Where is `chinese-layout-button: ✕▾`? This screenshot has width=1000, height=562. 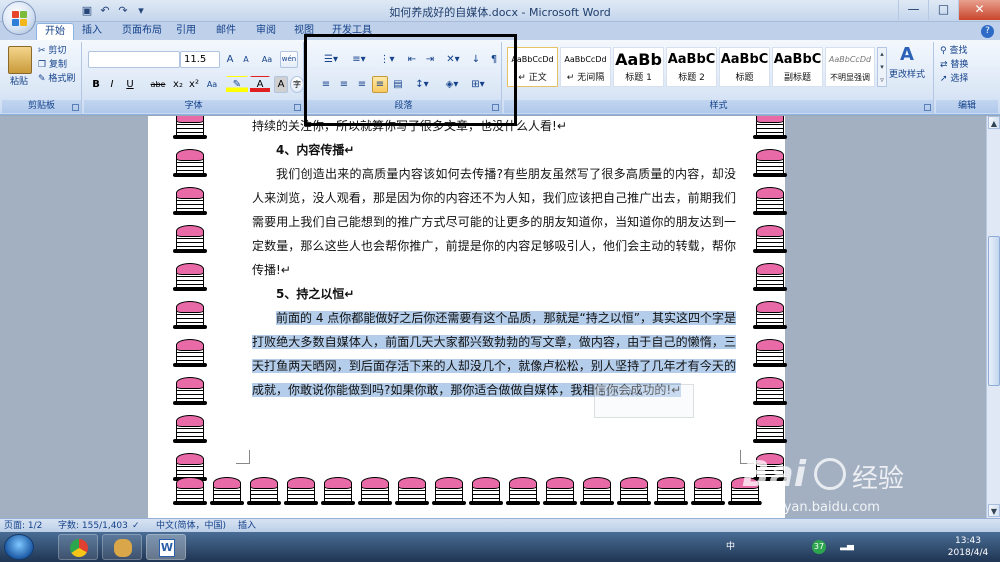 chinese-layout-button: ✕▾ is located at coordinates (453, 59).